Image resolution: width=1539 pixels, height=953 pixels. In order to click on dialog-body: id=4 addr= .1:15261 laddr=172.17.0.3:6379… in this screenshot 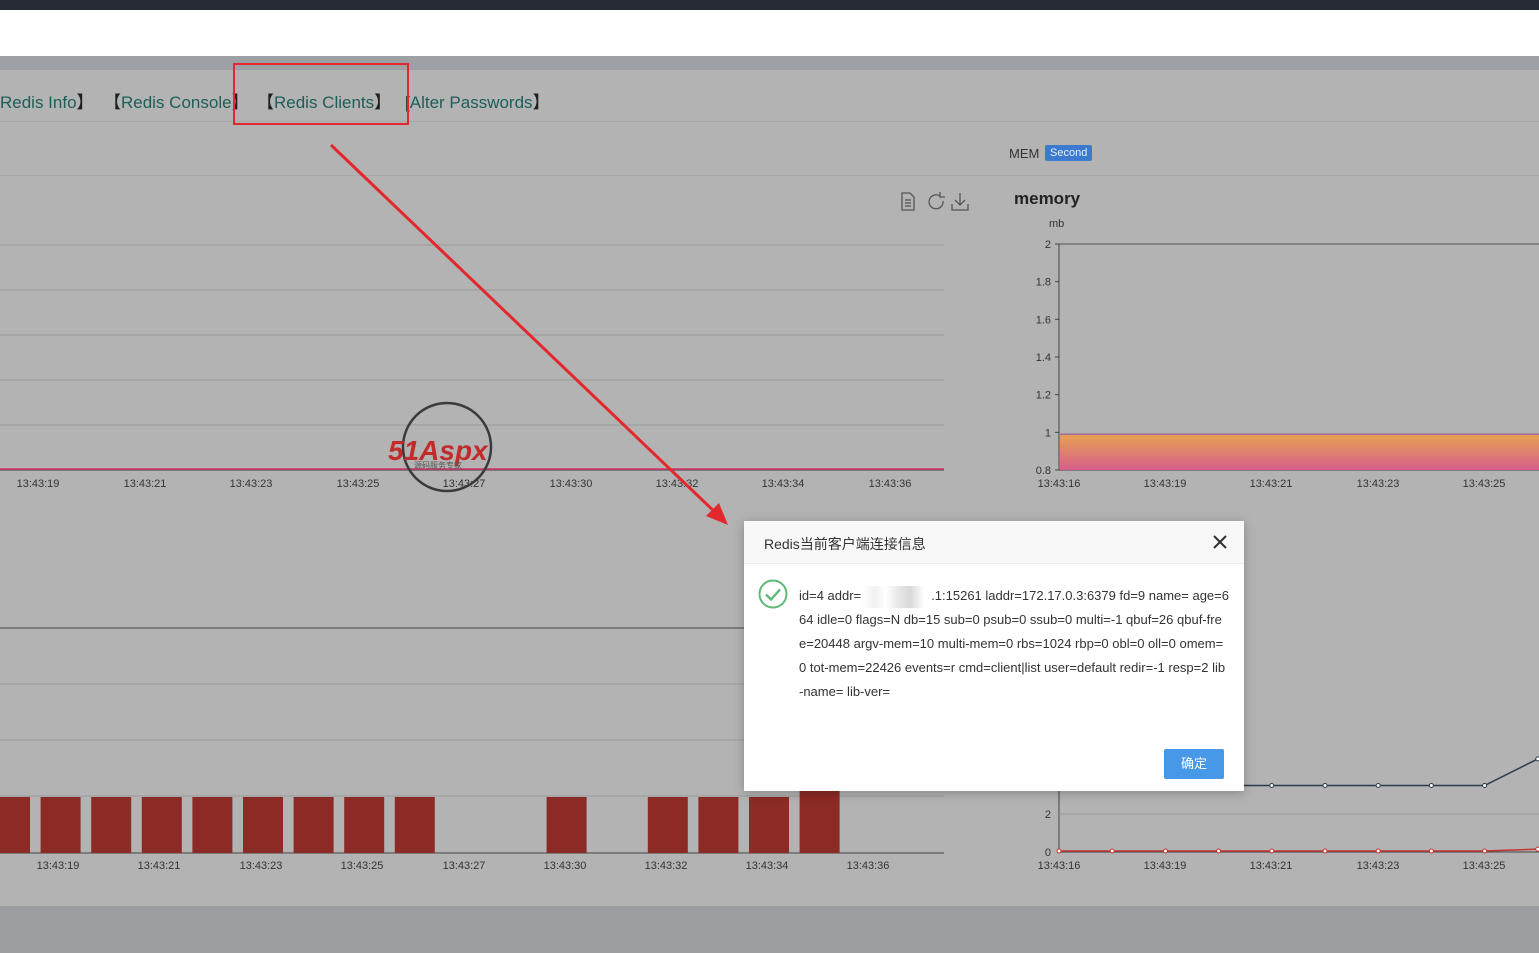, I will do `click(1014, 644)`.